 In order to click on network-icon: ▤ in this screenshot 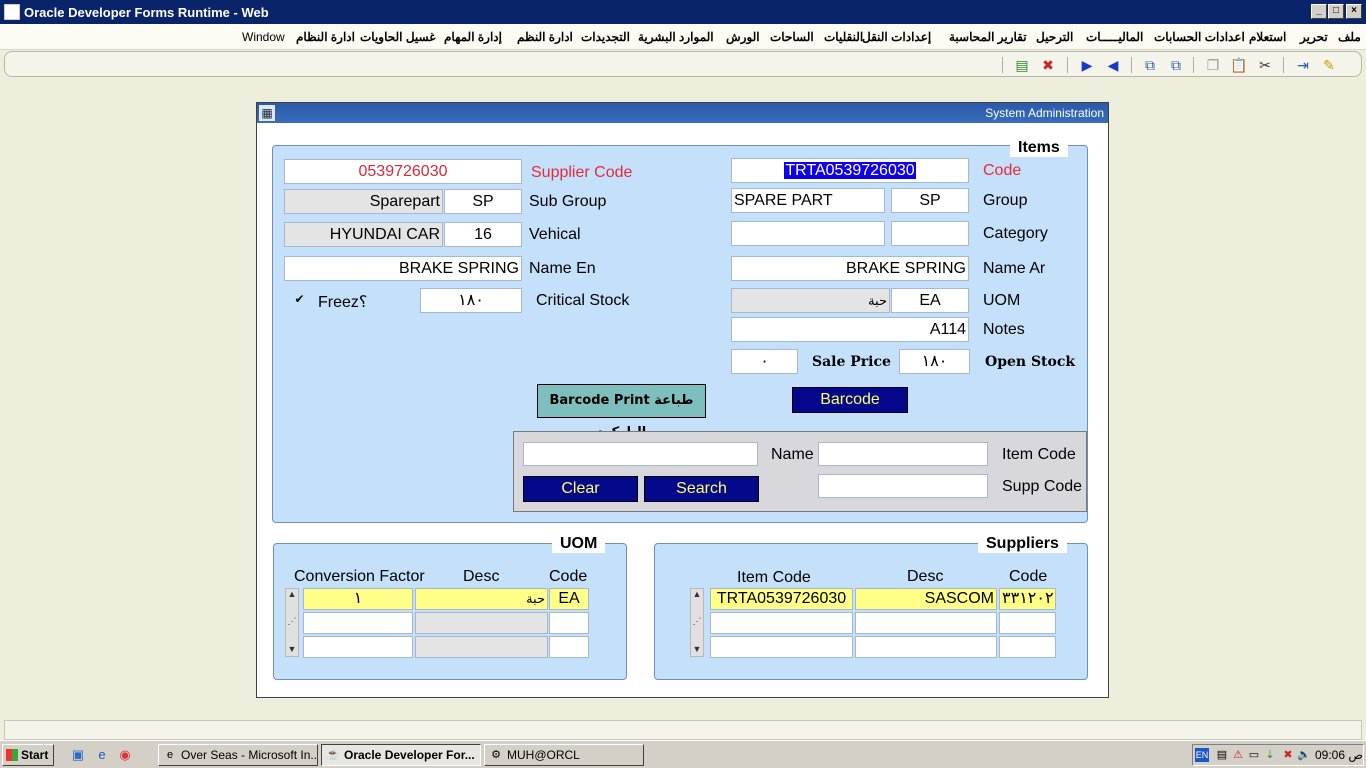, I will do `click(1222, 755)`.